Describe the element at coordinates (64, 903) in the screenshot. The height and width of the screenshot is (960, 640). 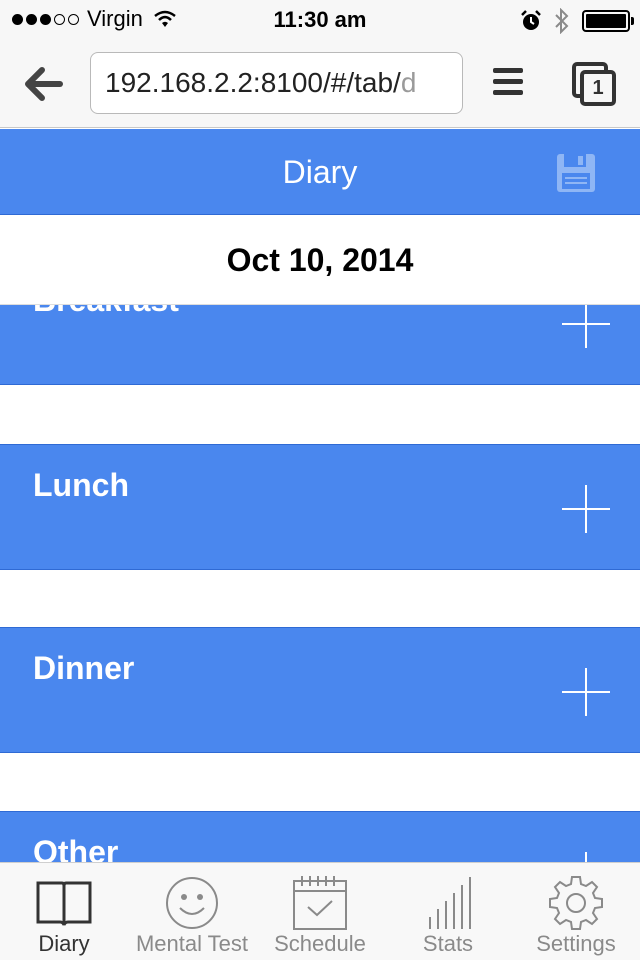
I see `book-icon` at that location.